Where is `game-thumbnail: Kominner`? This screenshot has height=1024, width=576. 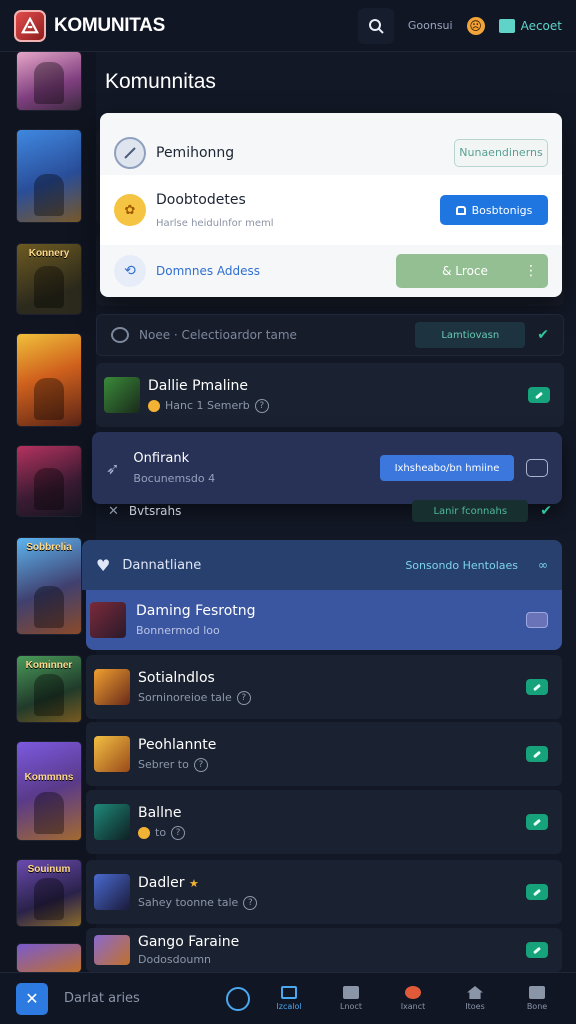
game-thumbnail: Kominner is located at coordinates (49, 689).